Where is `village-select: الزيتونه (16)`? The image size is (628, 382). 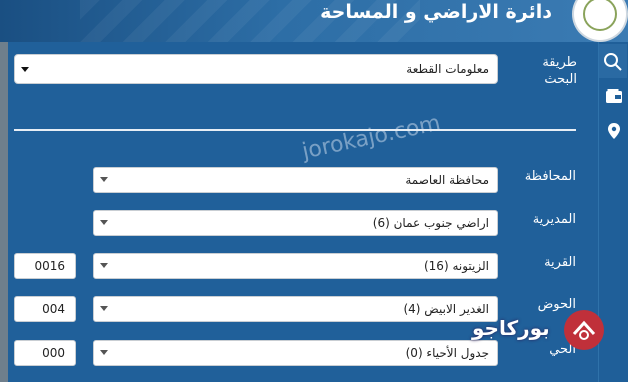
village-select: الزيتونه (16) is located at coordinates (295, 266).